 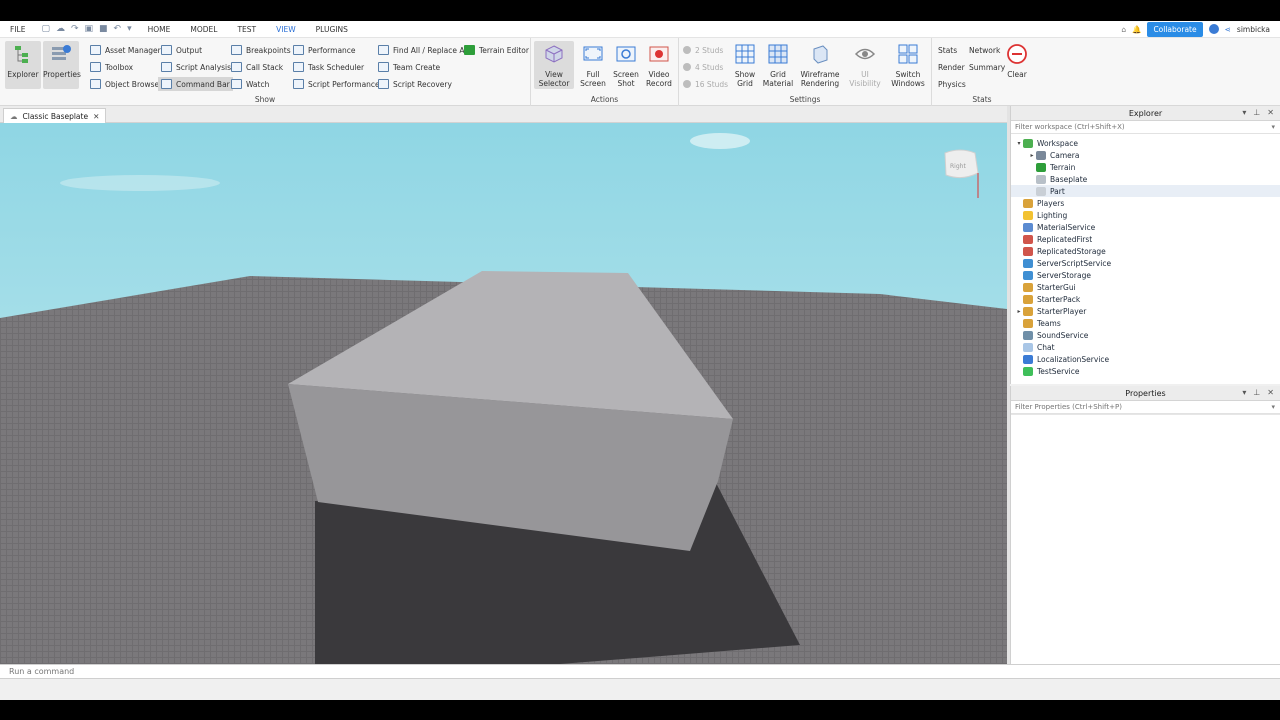 What do you see at coordinates (1017, 65) in the screenshot?
I see `clear-button: Clear` at bounding box center [1017, 65].